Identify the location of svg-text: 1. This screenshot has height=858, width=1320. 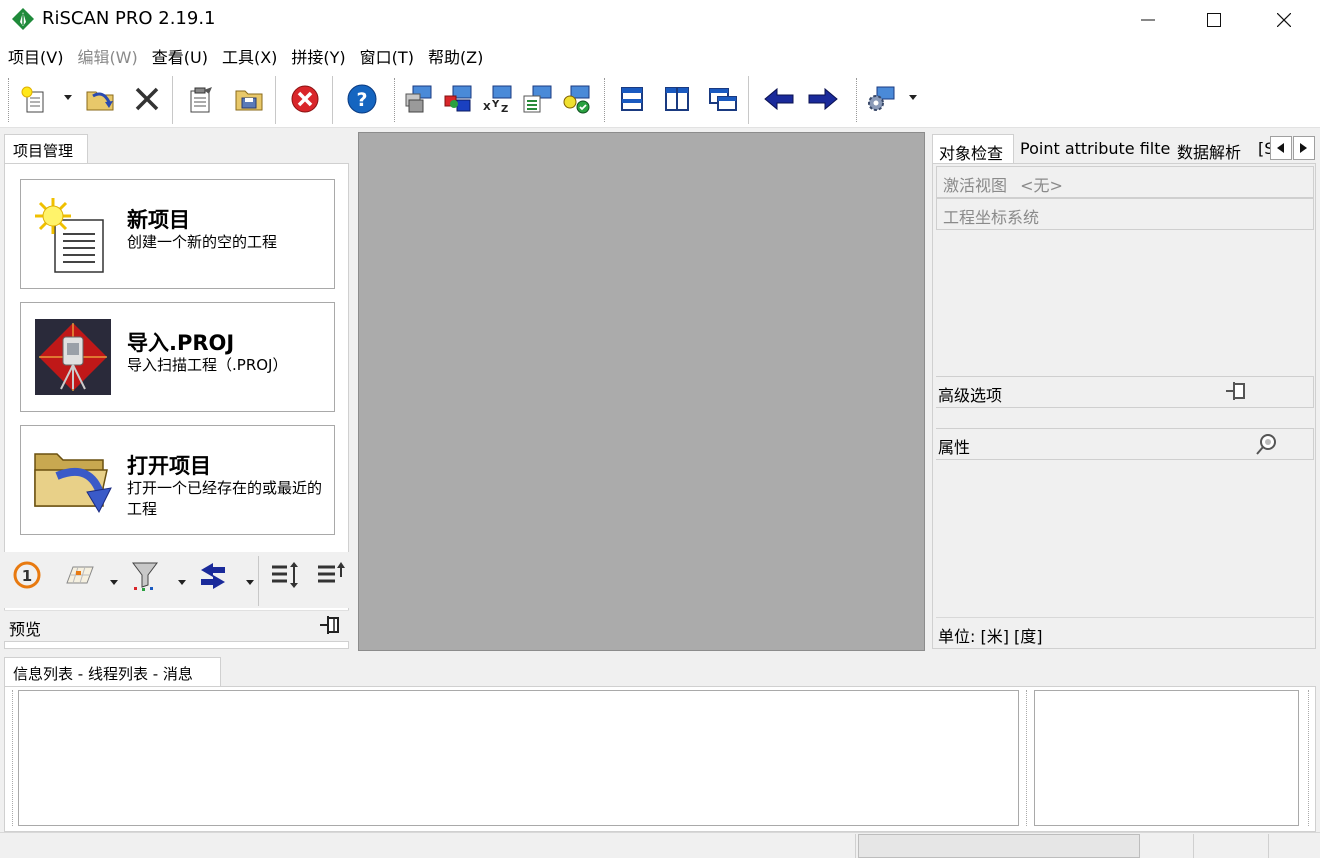
(27, 576).